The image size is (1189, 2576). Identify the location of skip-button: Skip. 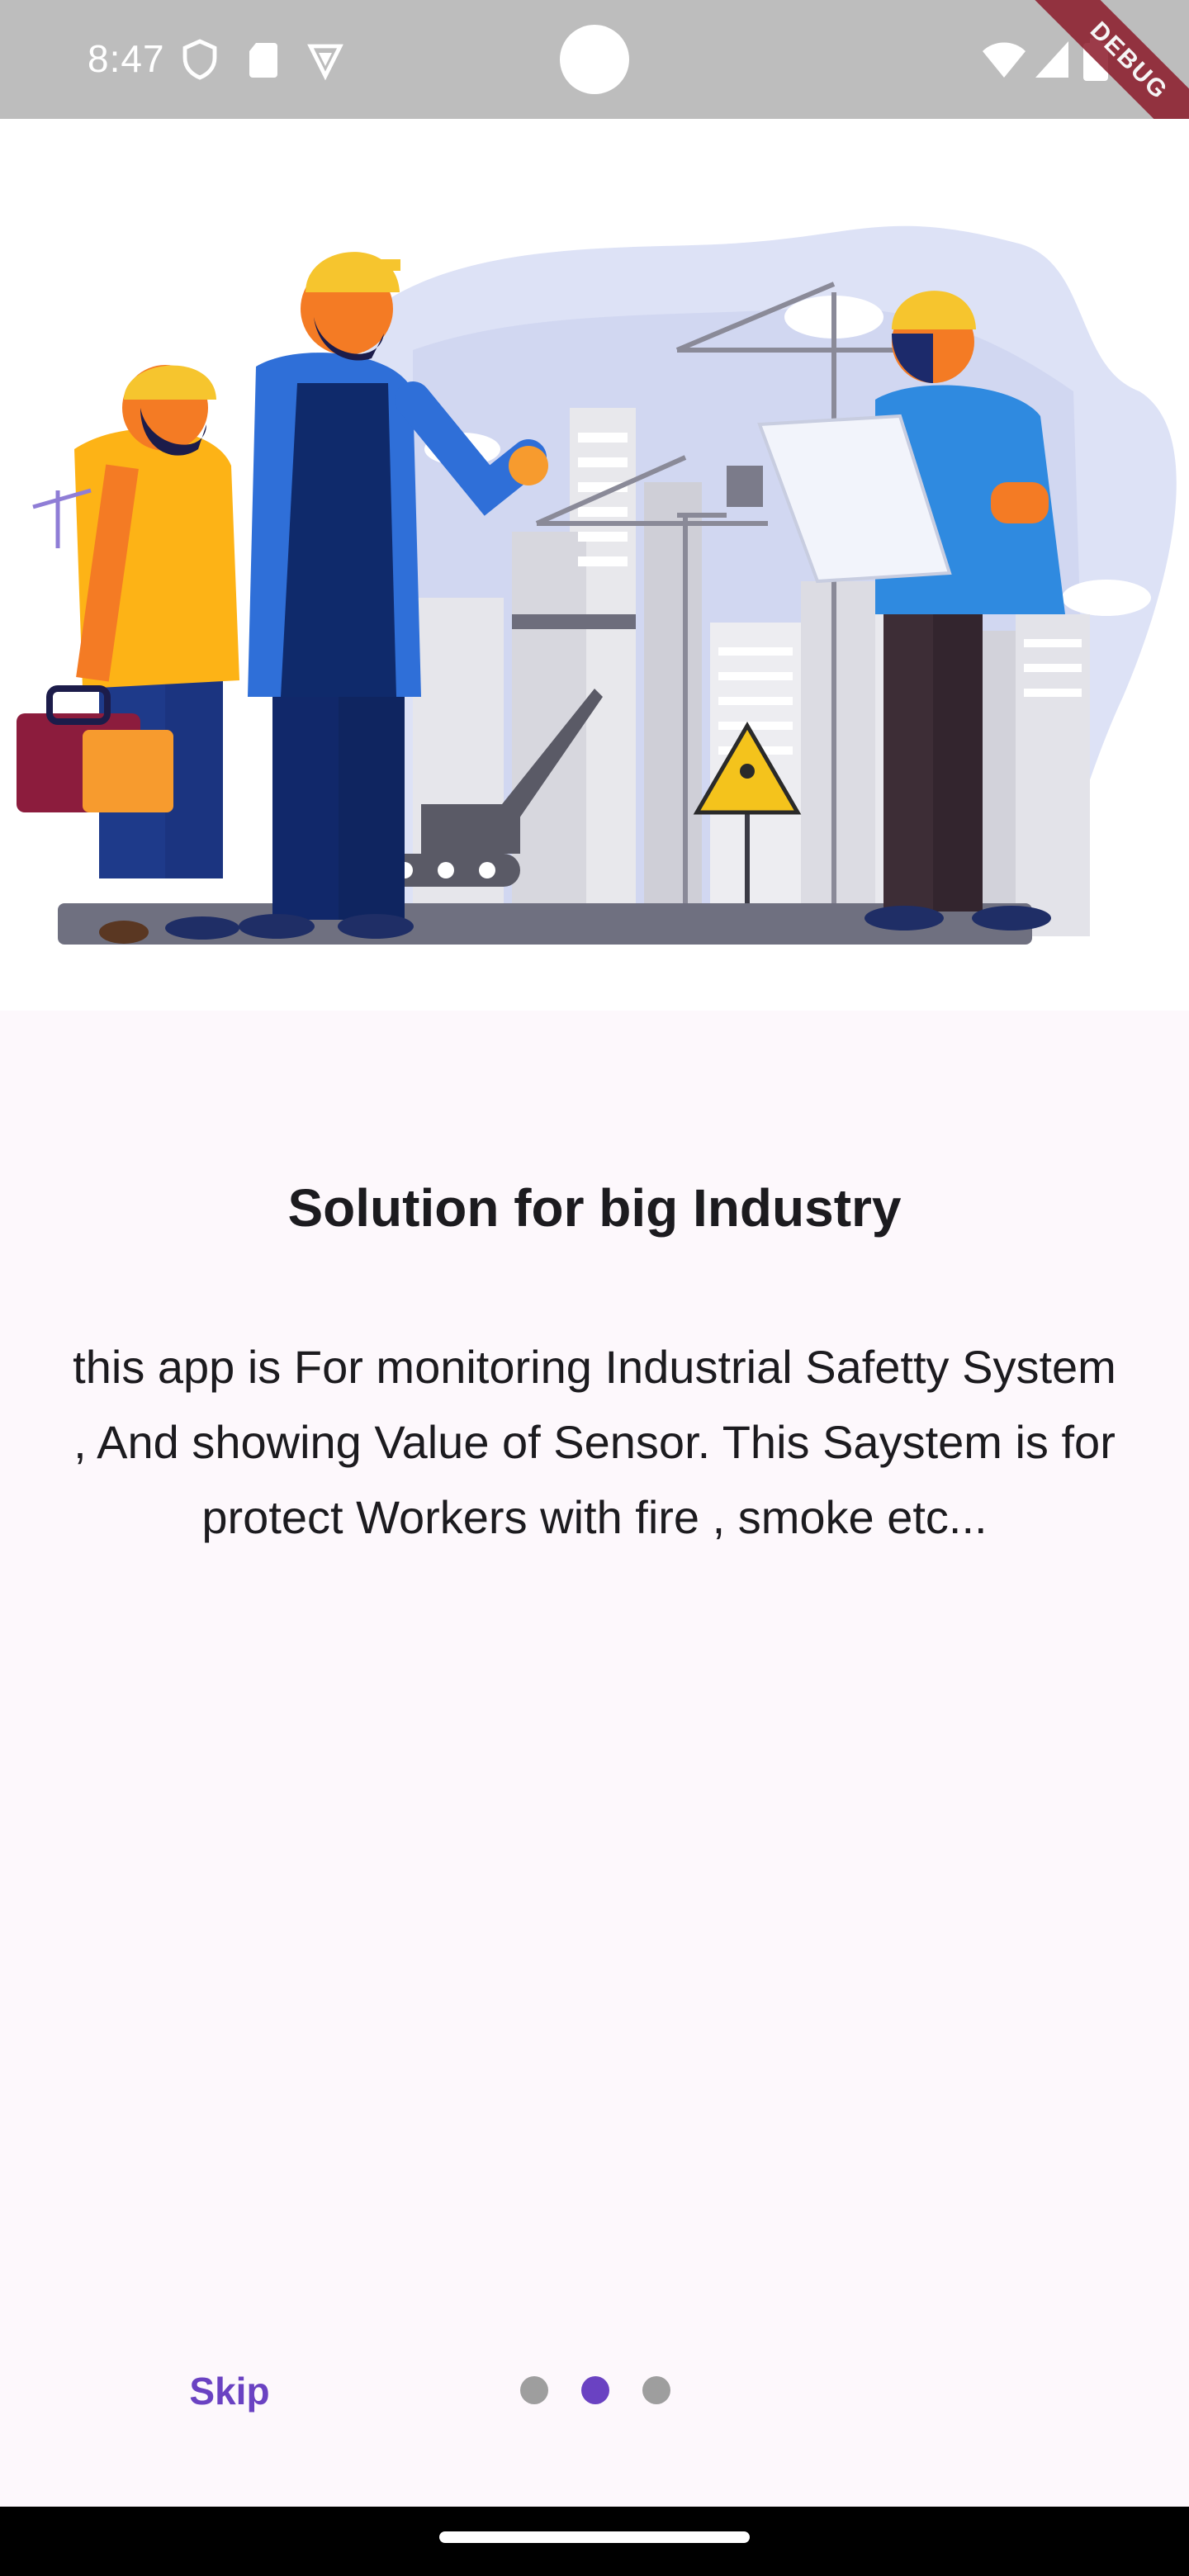
(229, 2391).